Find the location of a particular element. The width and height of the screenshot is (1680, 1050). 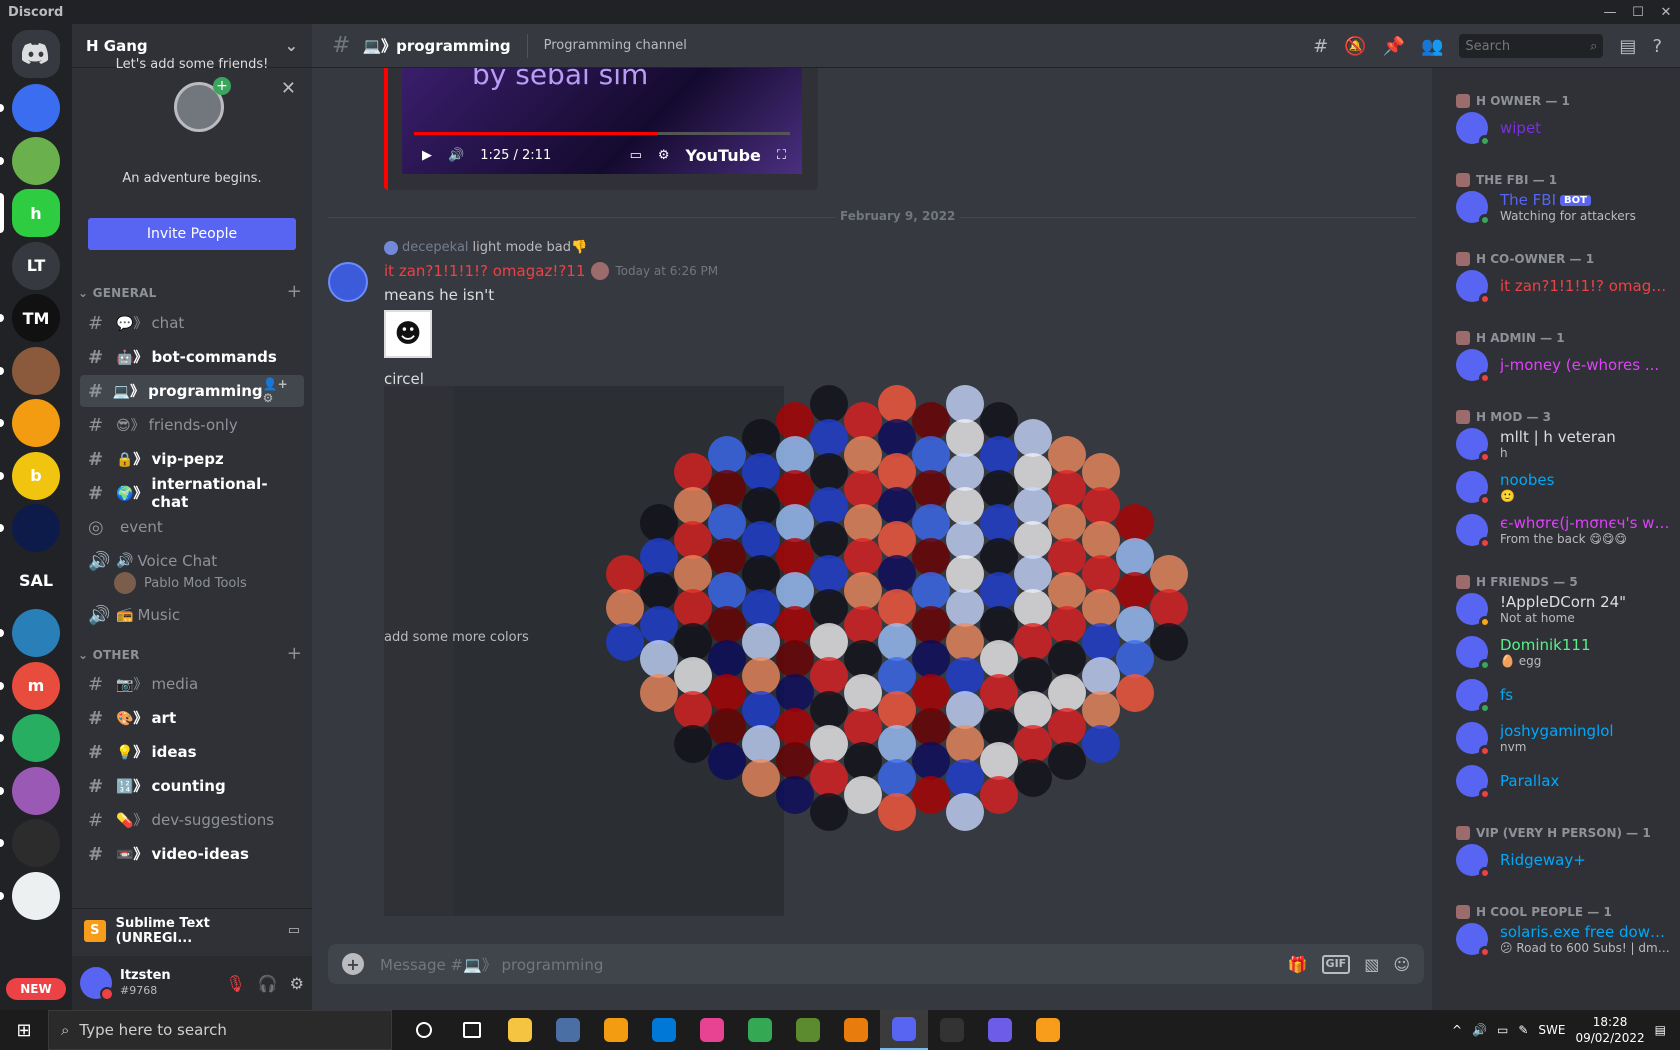

mute-mic-icon: 🎙 is located at coordinates (235, 983).